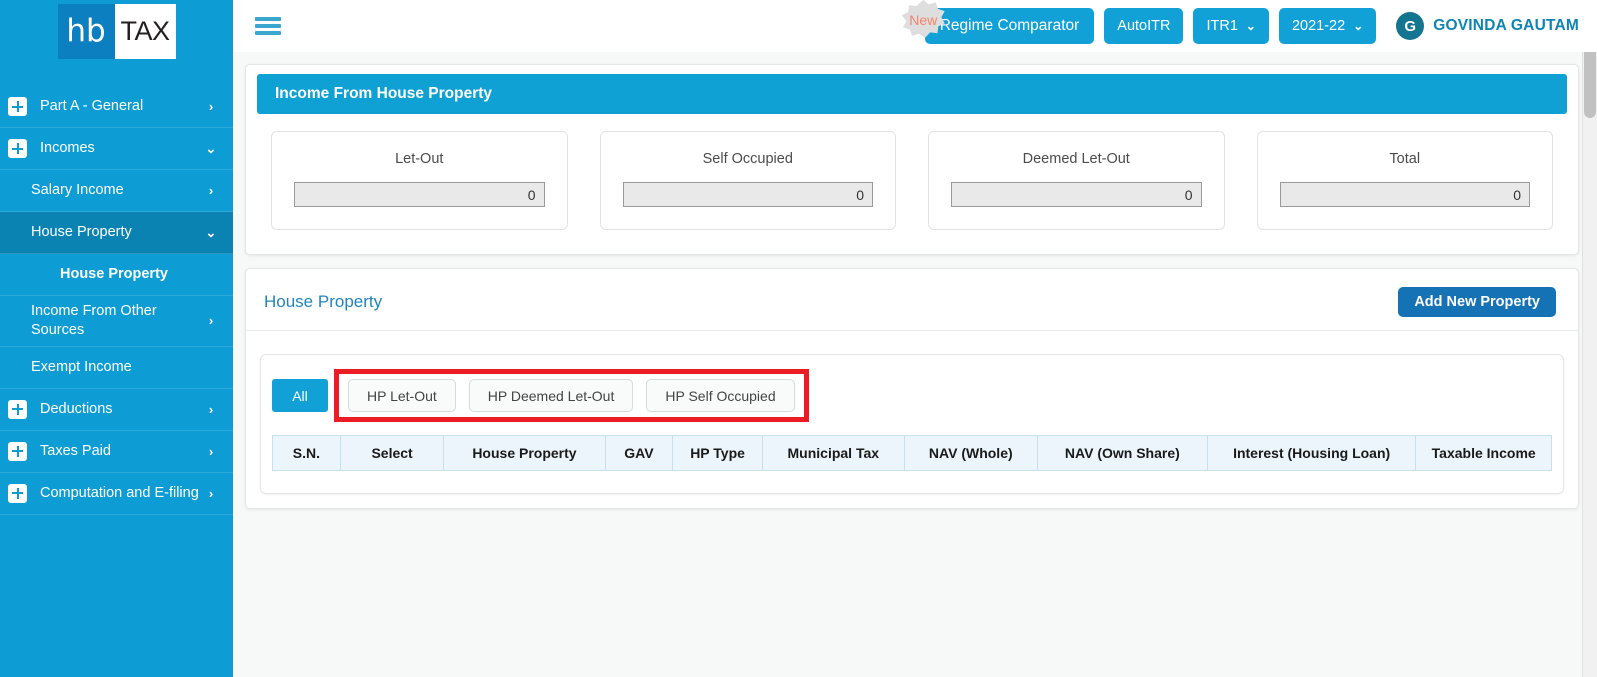 The height and width of the screenshot is (677, 1597). Describe the element at coordinates (268, 26) in the screenshot. I see `hamburger-icon` at that location.